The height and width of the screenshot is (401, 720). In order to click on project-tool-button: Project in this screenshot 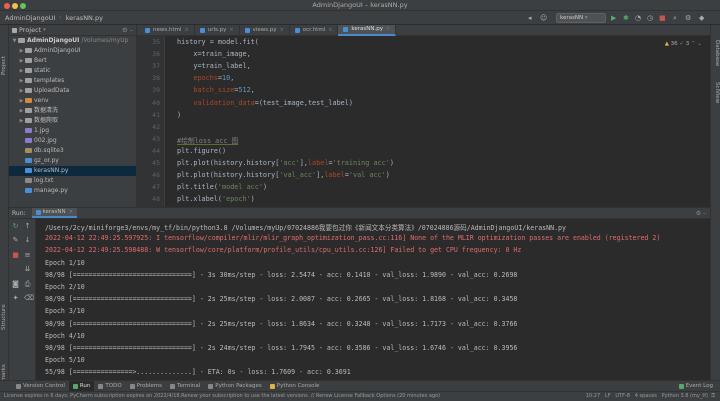, I will do `click(4, 65)`.